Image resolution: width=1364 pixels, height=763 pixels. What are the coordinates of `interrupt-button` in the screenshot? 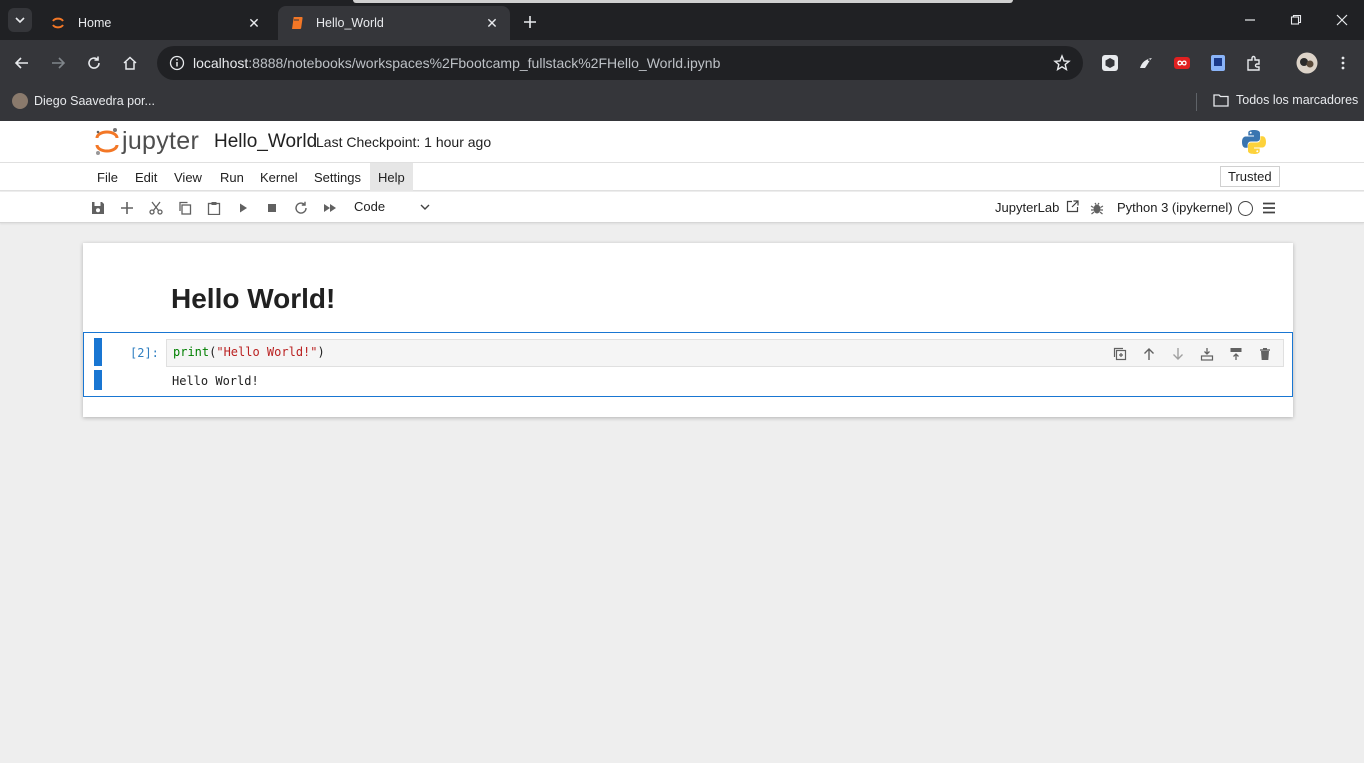 It's located at (272, 208).